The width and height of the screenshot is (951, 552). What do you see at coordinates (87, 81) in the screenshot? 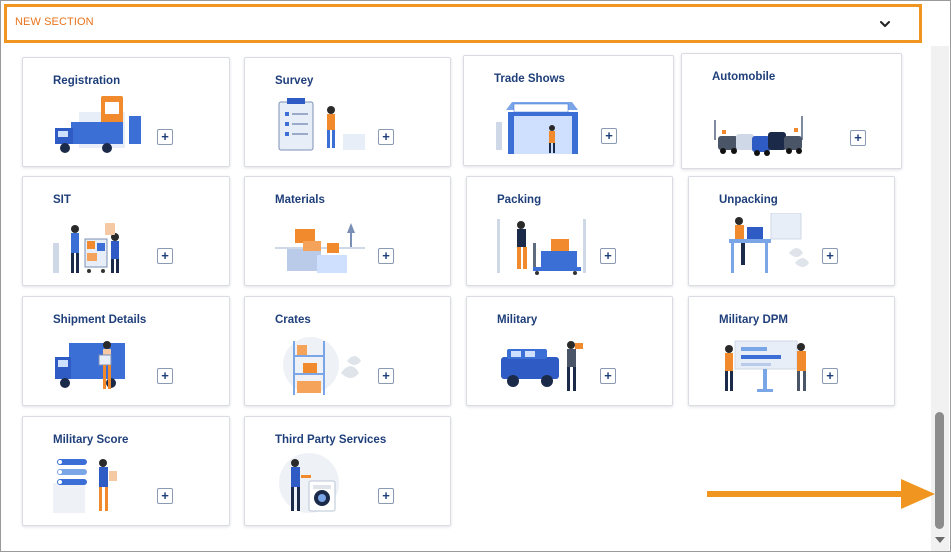
I see `card-title: Registration` at bounding box center [87, 81].